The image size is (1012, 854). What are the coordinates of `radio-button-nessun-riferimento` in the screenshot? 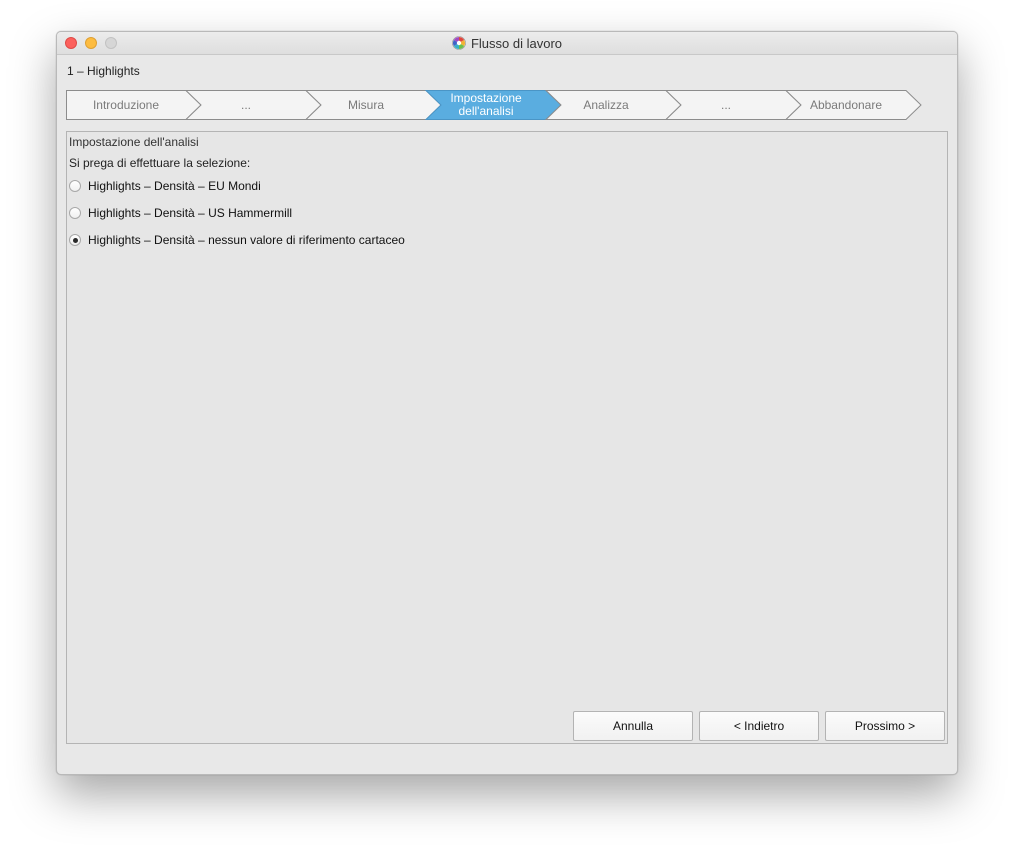 It's located at (75, 240).